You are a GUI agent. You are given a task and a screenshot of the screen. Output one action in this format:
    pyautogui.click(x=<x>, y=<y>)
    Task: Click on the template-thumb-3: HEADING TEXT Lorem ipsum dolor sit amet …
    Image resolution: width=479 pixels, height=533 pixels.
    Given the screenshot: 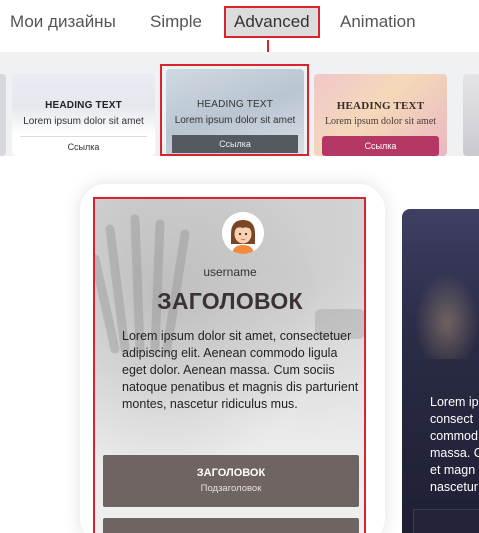 What is the action you would take?
    pyautogui.click(x=380, y=115)
    